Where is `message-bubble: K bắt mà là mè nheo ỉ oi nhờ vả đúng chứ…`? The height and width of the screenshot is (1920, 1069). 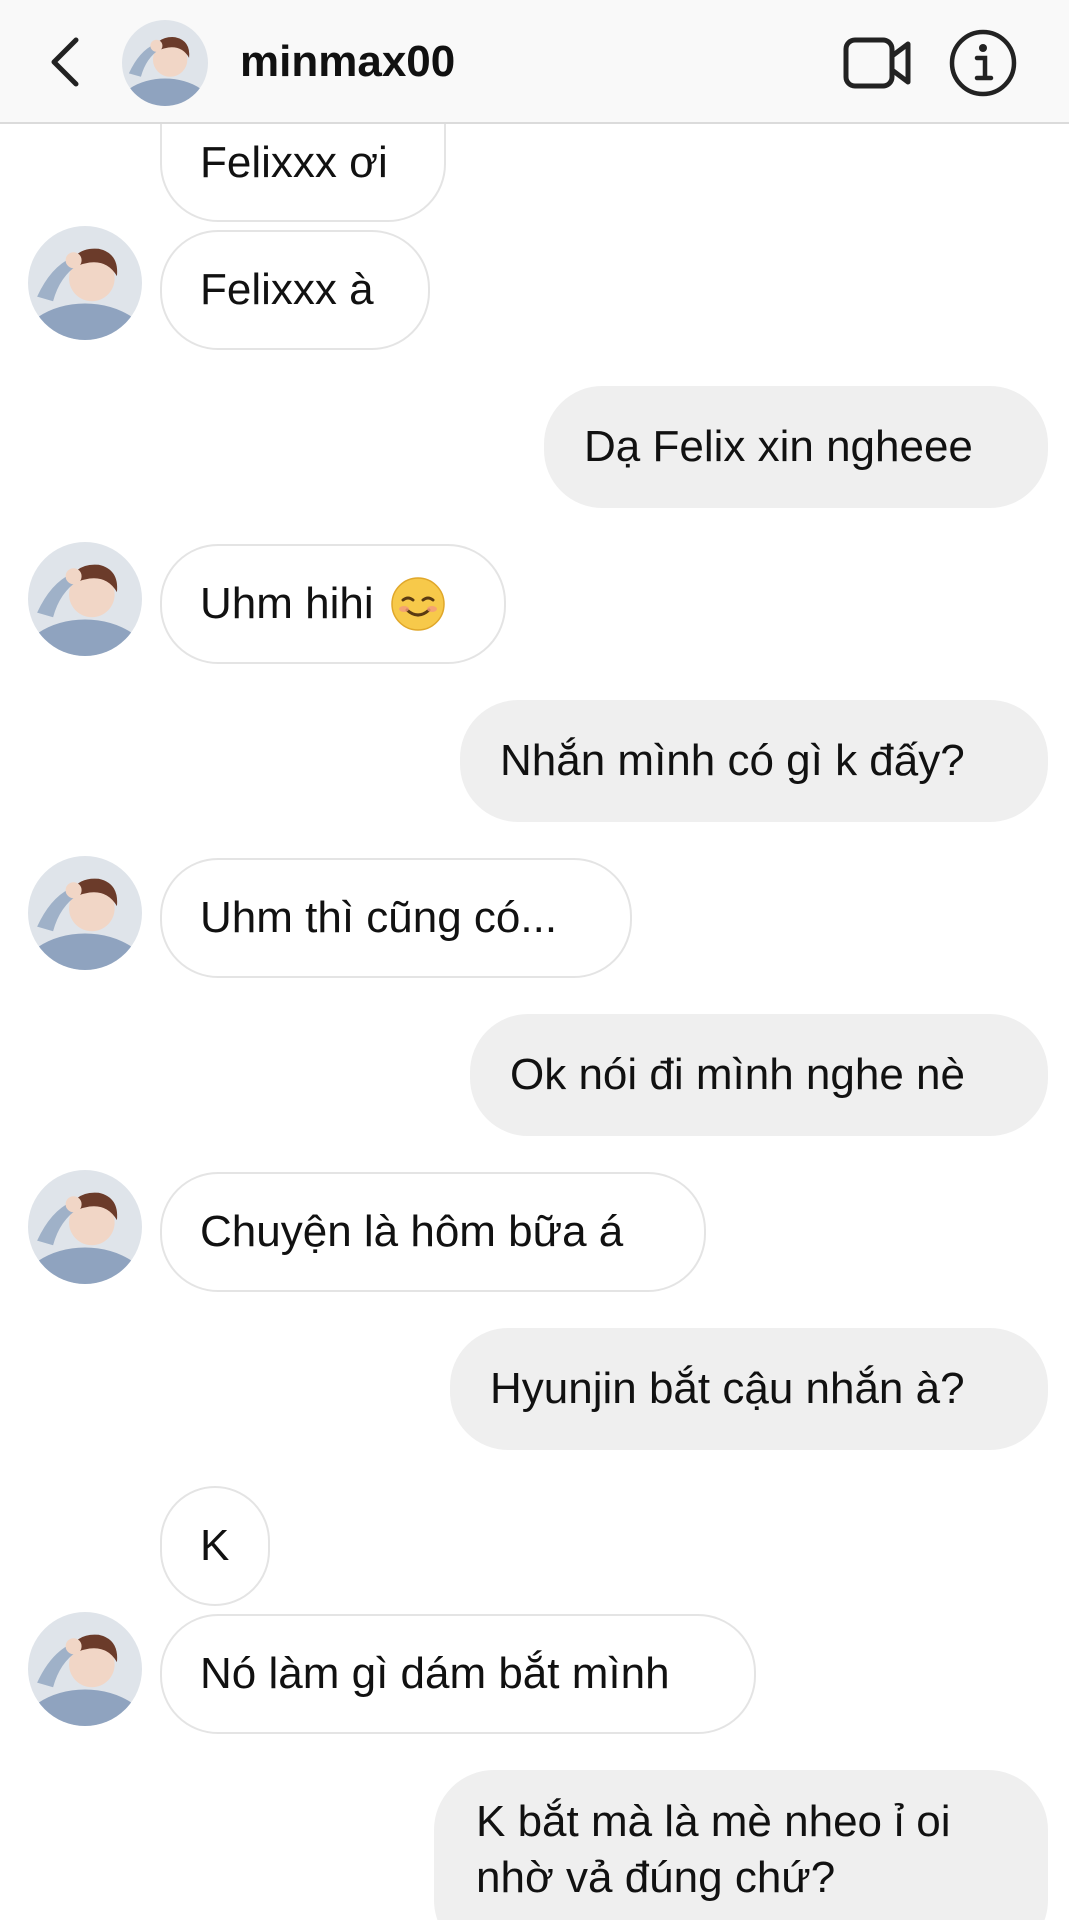
message-bubble: K bắt mà là mè nheo ỉ oi nhờ vả đúng chứ… is located at coordinates (741, 1845).